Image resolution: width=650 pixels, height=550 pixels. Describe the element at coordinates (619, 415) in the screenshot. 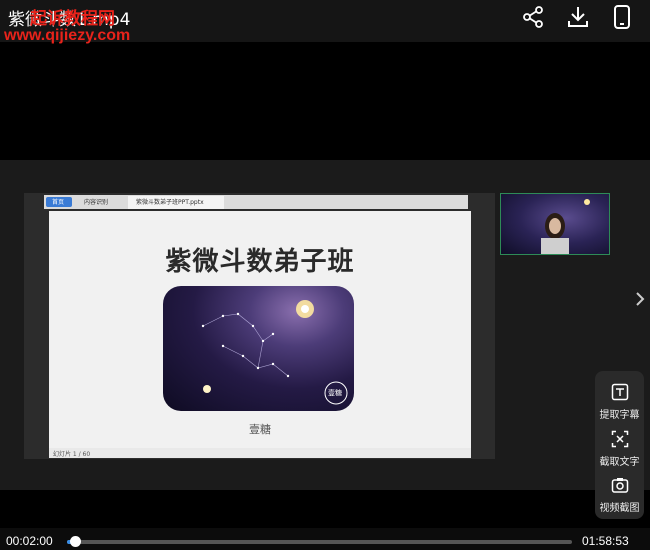

I see `extract-subtitles-label: 提取字幕` at that location.